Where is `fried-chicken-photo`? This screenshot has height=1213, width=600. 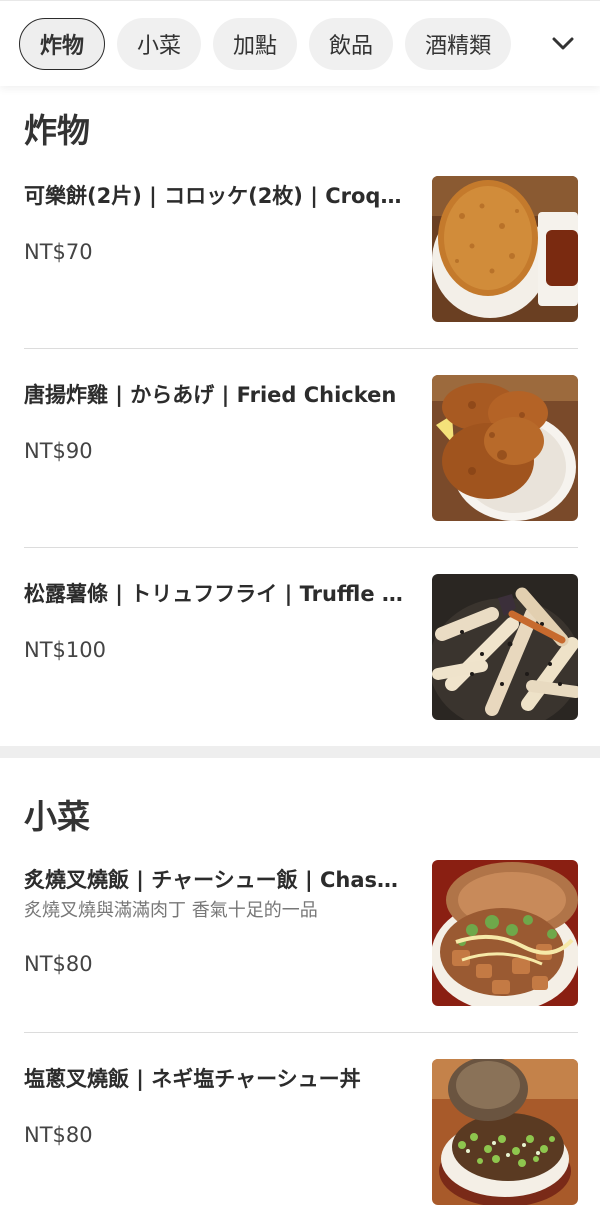
fried-chicken-photo is located at coordinates (505, 448).